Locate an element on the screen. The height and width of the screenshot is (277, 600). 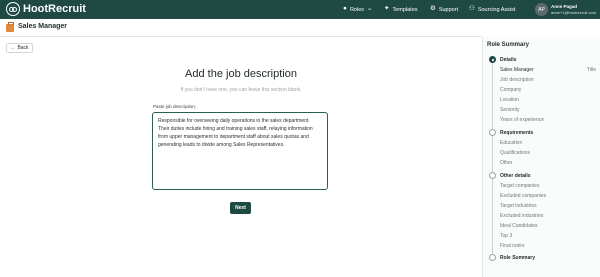
sparkle-icon: ✦ is located at coordinates (387, 9).